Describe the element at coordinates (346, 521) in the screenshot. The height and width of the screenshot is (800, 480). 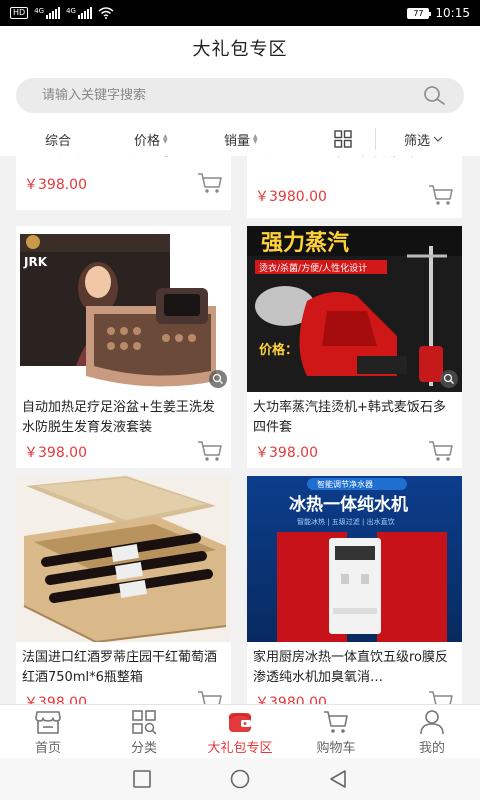
I see `svg-text: 智能冰热 | 五级过滤 | 出水直饮` at that location.